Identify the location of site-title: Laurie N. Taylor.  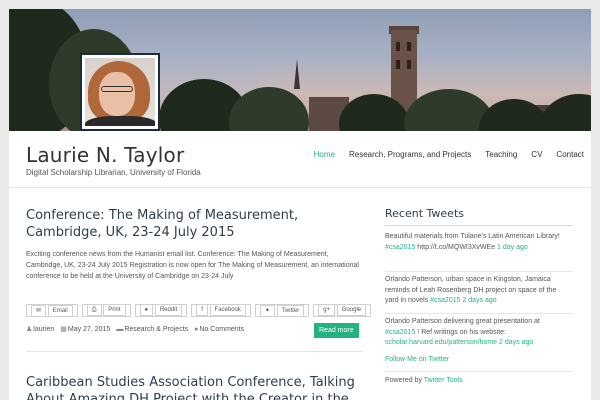
(105, 155).